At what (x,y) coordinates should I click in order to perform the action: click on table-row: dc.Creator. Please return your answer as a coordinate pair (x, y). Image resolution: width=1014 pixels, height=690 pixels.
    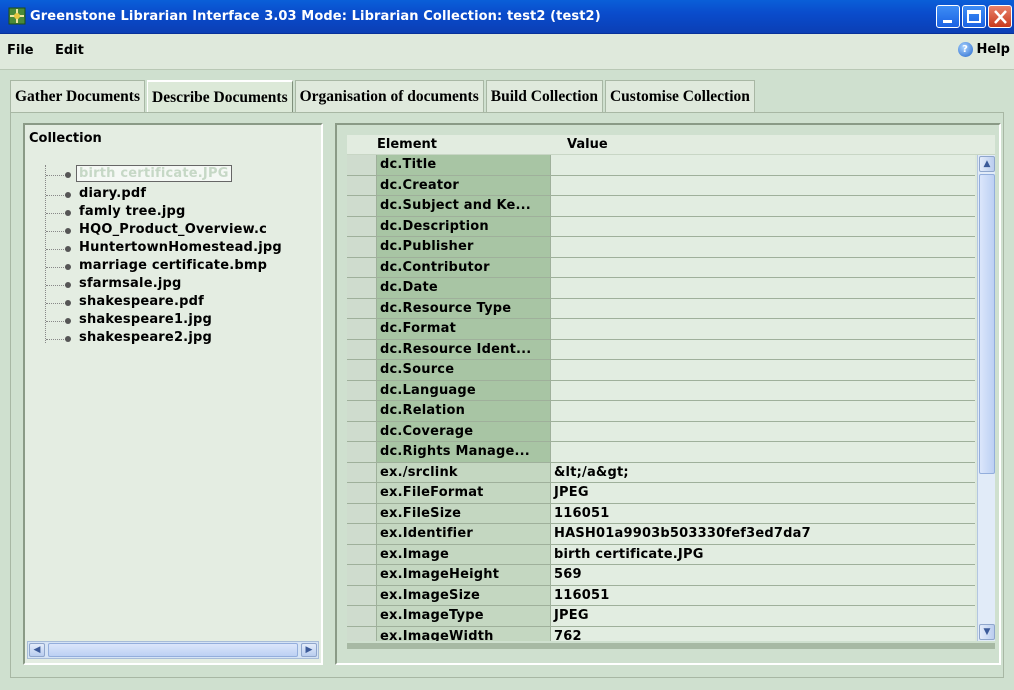
    Looking at the image, I should click on (661, 185).